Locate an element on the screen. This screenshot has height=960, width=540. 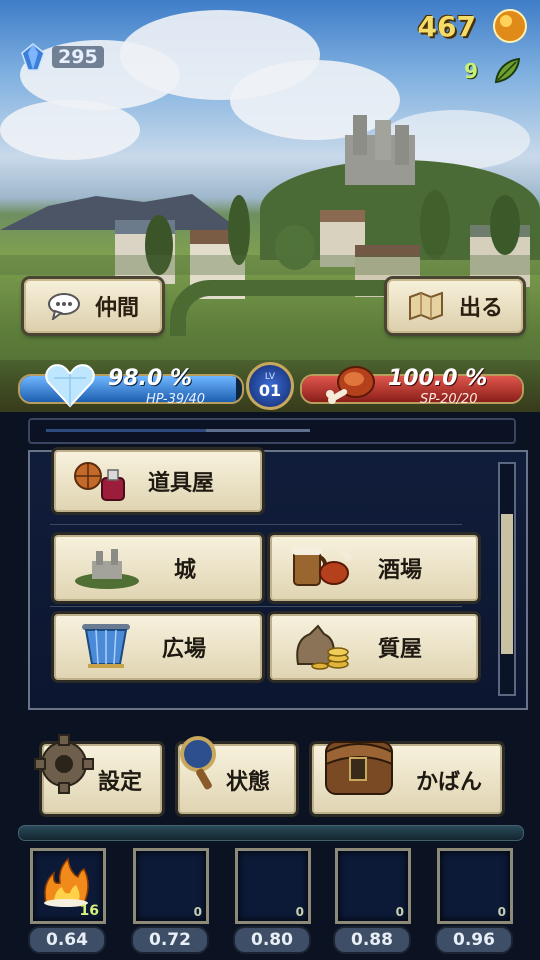
level-value: 01 is located at coordinates (270, 390).